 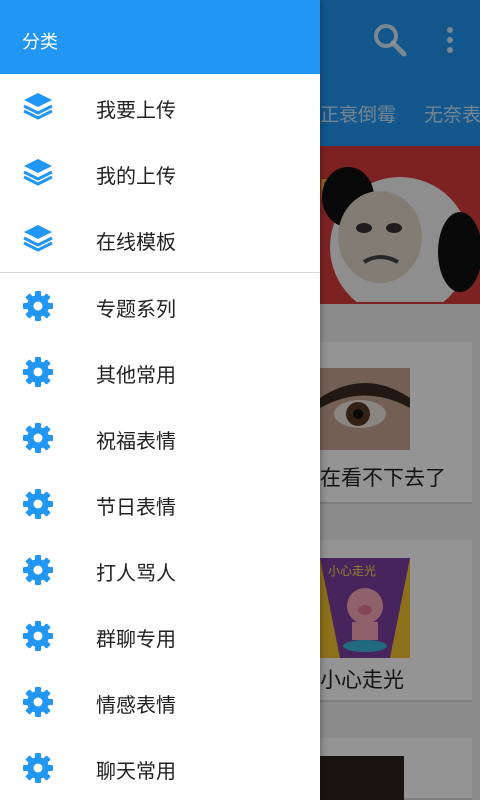 I want to click on drawer-item-hit-scold: 打人骂人, so click(x=160, y=570).